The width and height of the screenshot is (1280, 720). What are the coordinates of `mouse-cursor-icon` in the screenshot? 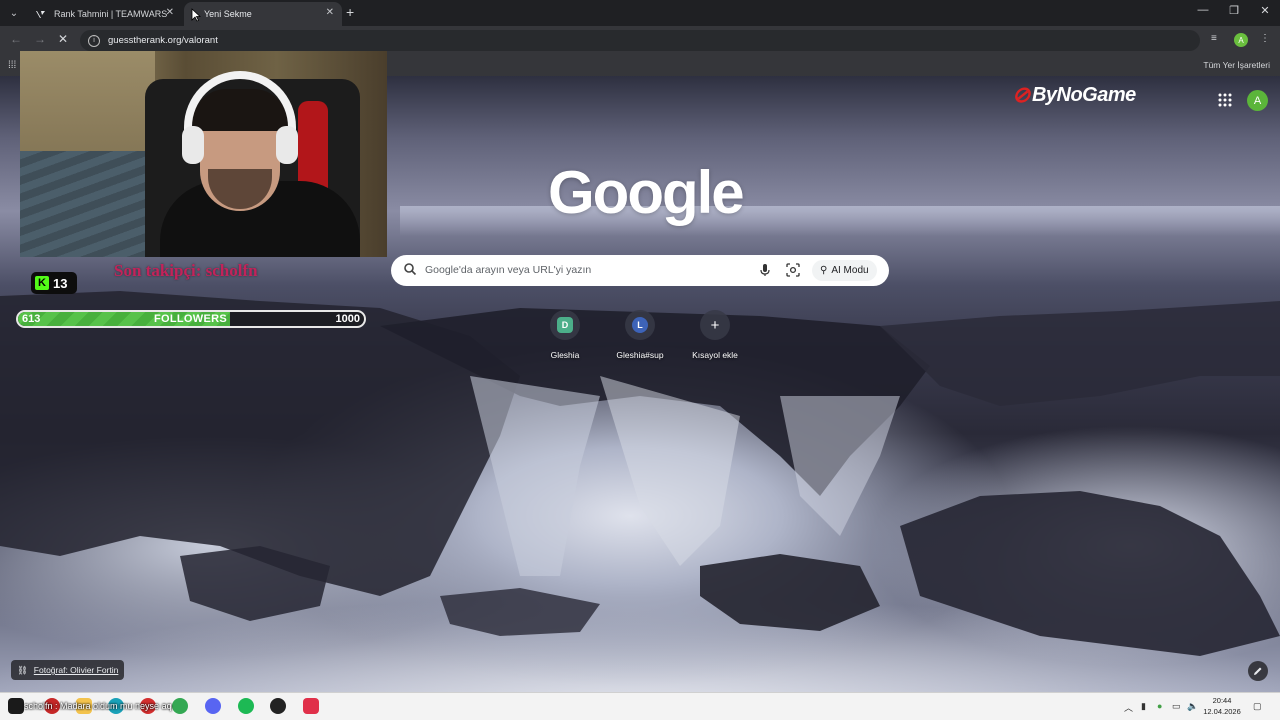 It's located at (196, 15).